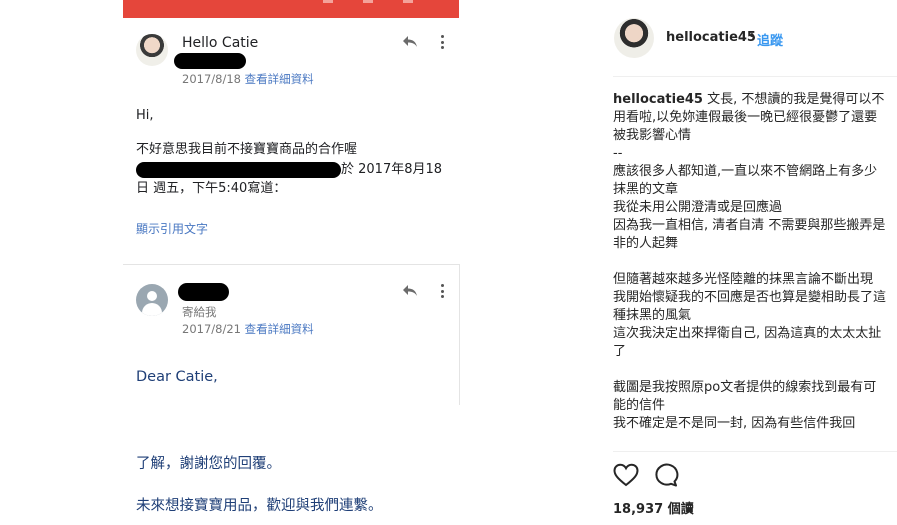  Describe the element at coordinates (211, 188) in the screenshot. I see `email-body-line: 日 週五，下午5:40寫道：` at that location.